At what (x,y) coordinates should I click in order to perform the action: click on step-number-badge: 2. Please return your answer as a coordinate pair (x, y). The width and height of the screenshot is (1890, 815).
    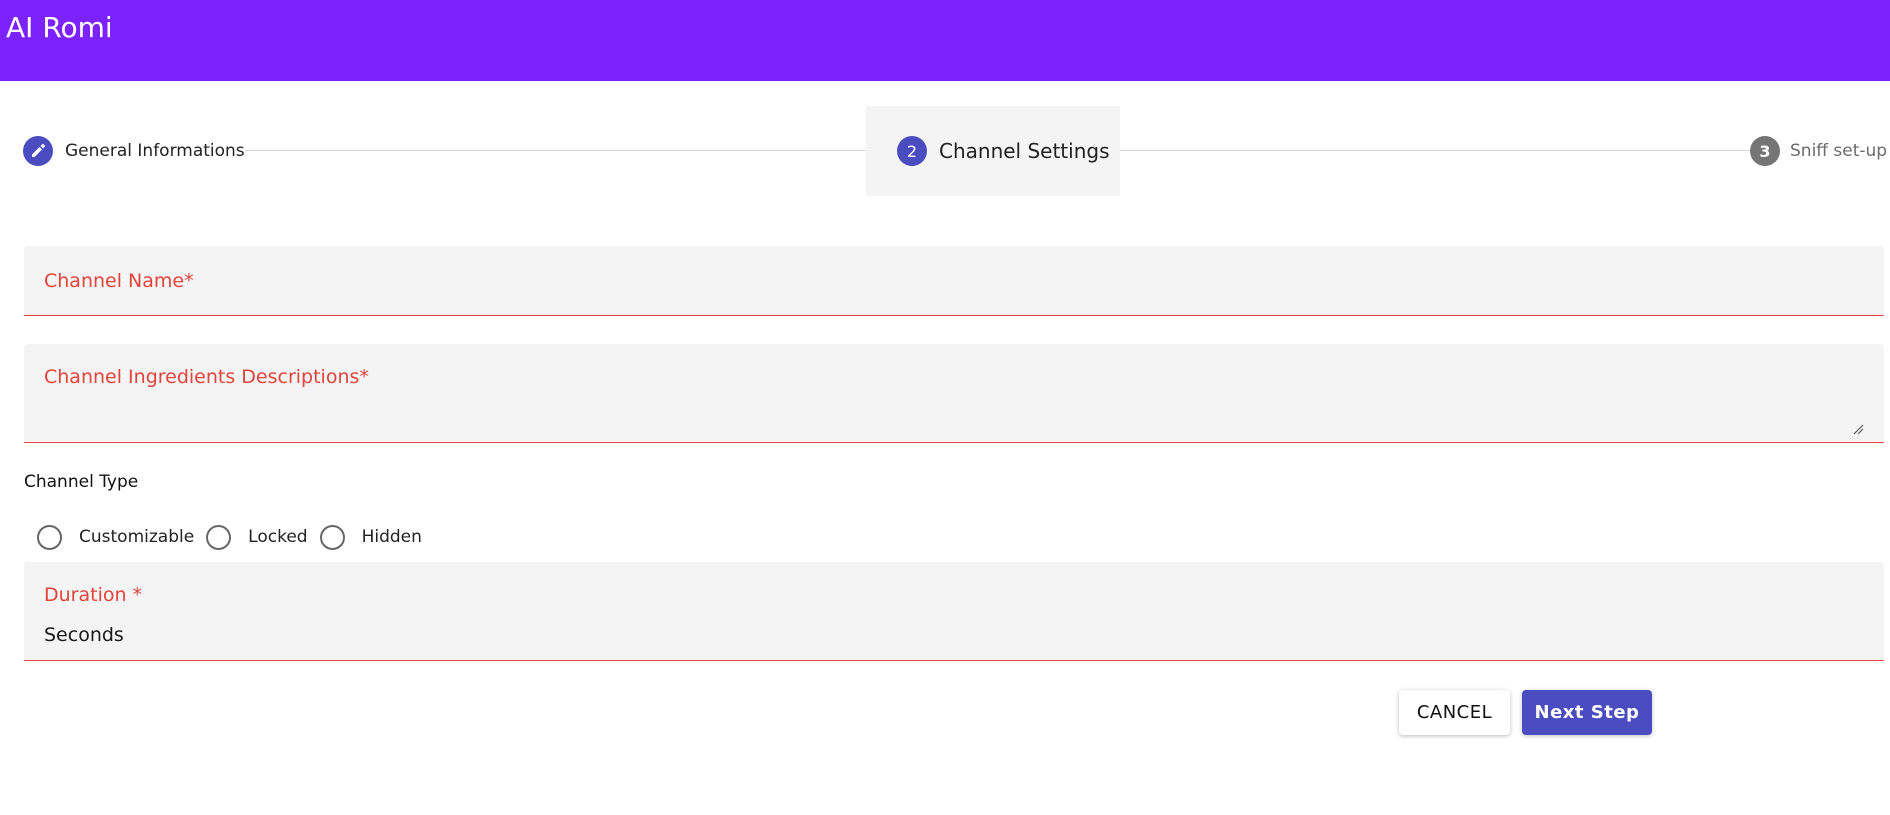
    Looking at the image, I should click on (912, 151).